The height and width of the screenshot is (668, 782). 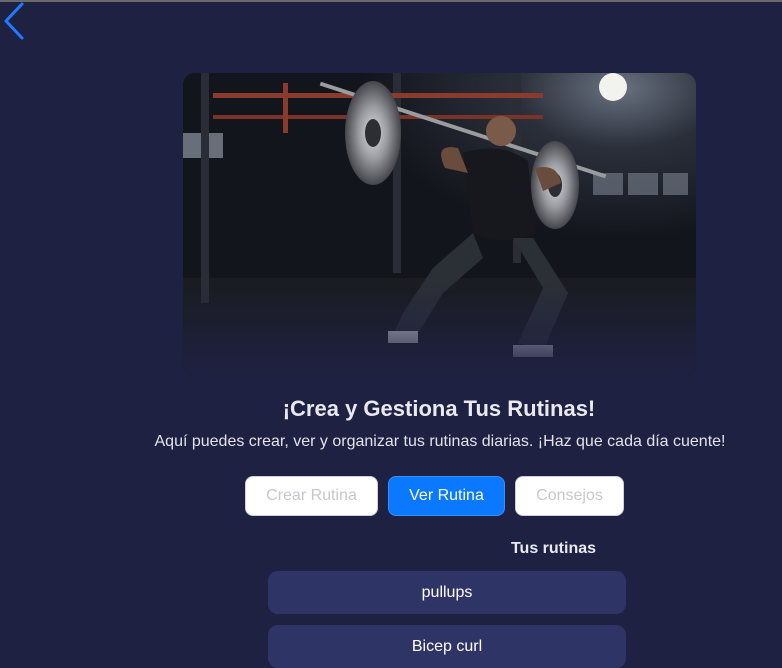 What do you see at coordinates (446, 496) in the screenshot?
I see `view-routine-button: Ver Rutina` at bounding box center [446, 496].